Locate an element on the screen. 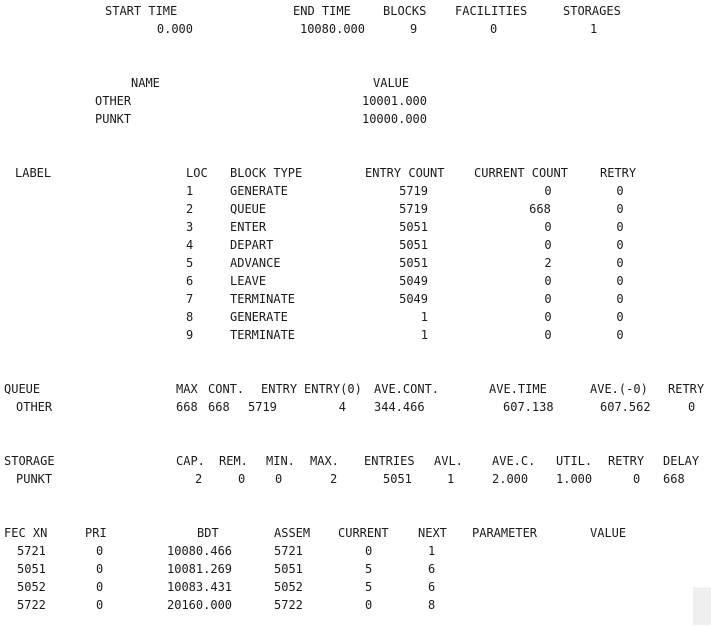 This screenshot has height=626, width=711. current-count-header: CURRENT COUNT is located at coordinates (521, 173).